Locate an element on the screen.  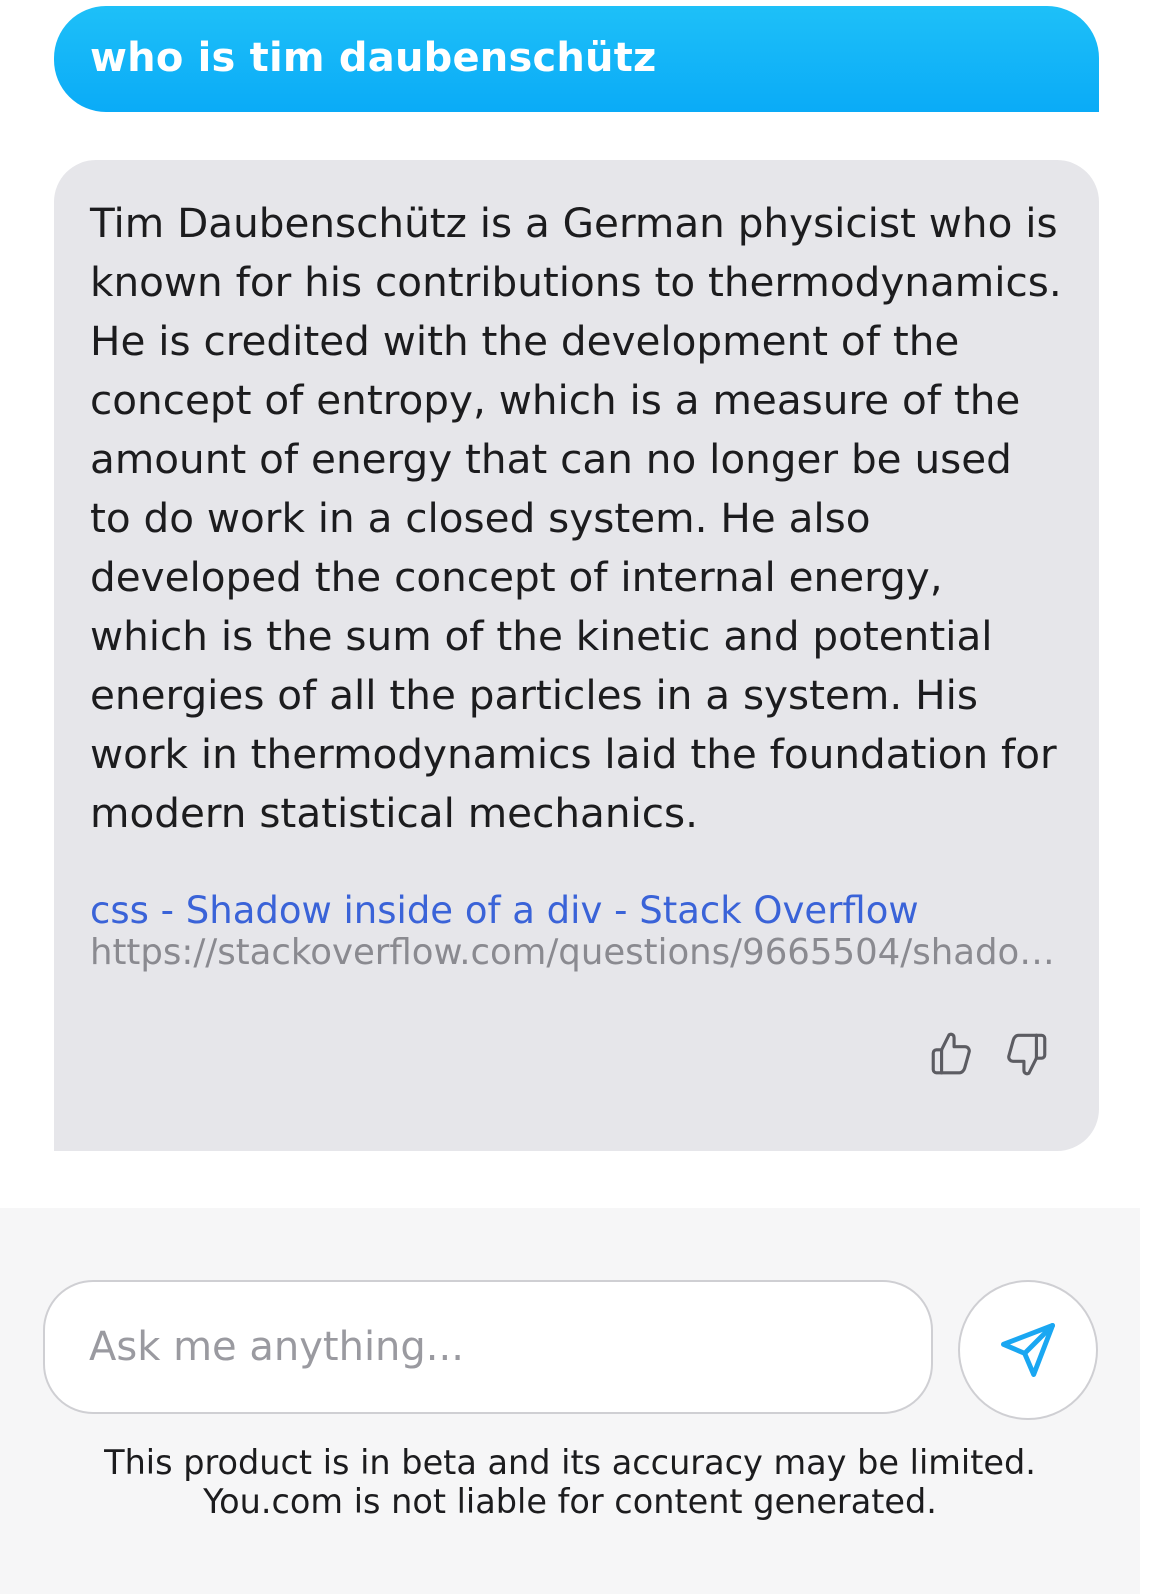
send-icon is located at coordinates (1028, 1350).